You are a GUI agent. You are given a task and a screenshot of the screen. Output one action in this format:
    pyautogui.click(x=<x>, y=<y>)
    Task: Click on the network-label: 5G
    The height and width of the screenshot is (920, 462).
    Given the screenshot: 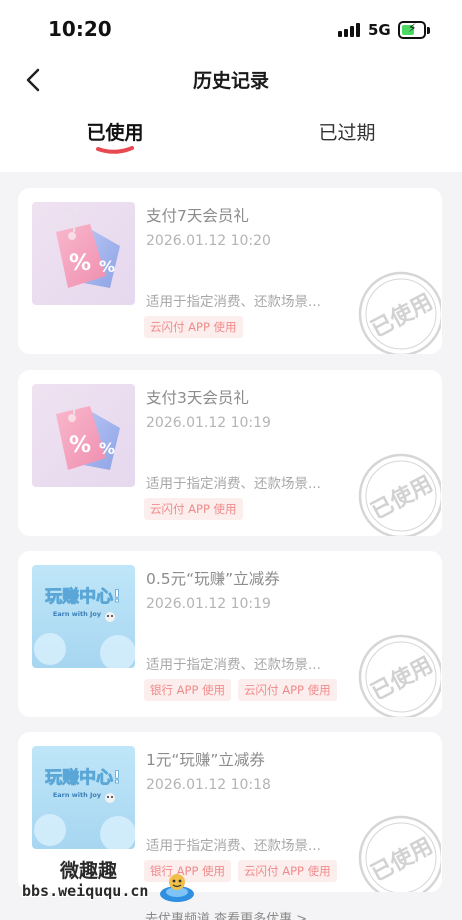 What is the action you would take?
    pyautogui.click(x=379, y=30)
    